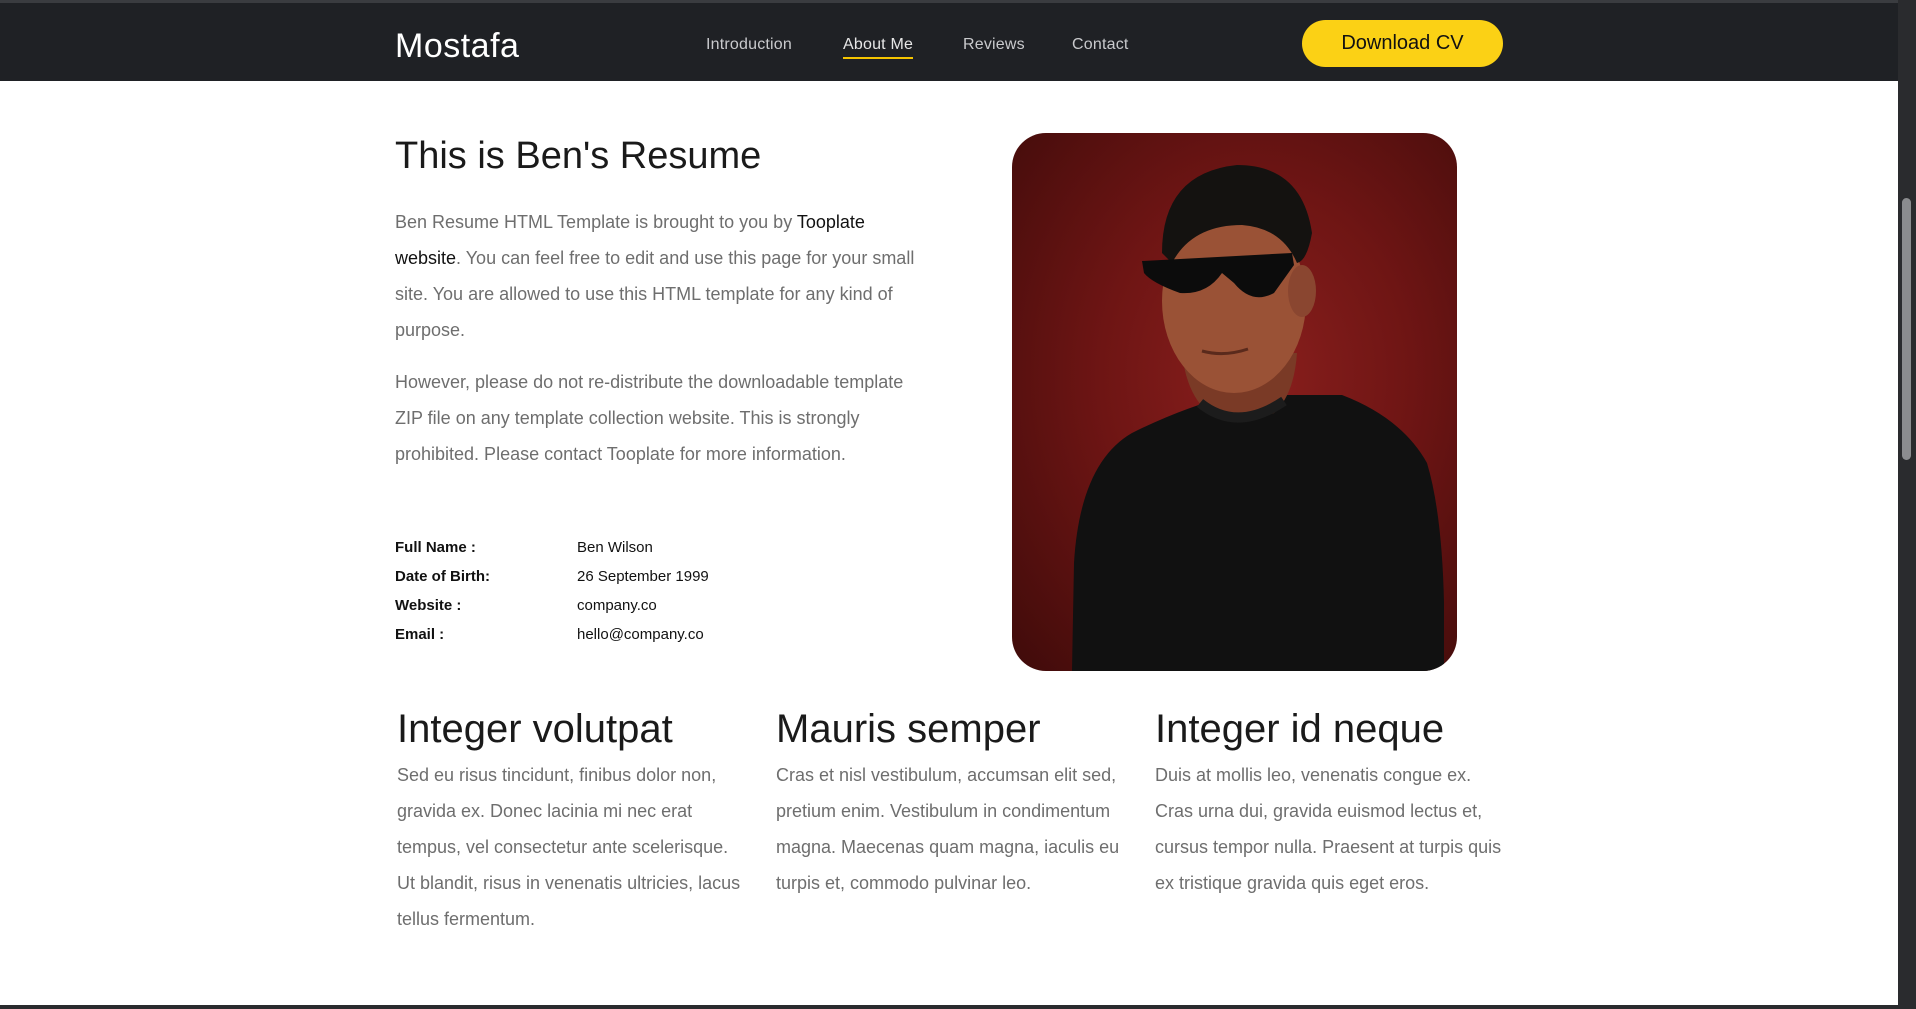 The height and width of the screenshot is (1009, 1916). What do you see at coordinates (442, 576) in the screenshot?
I see `info-label: Date of Birth:` at bounding box center [442, 576].